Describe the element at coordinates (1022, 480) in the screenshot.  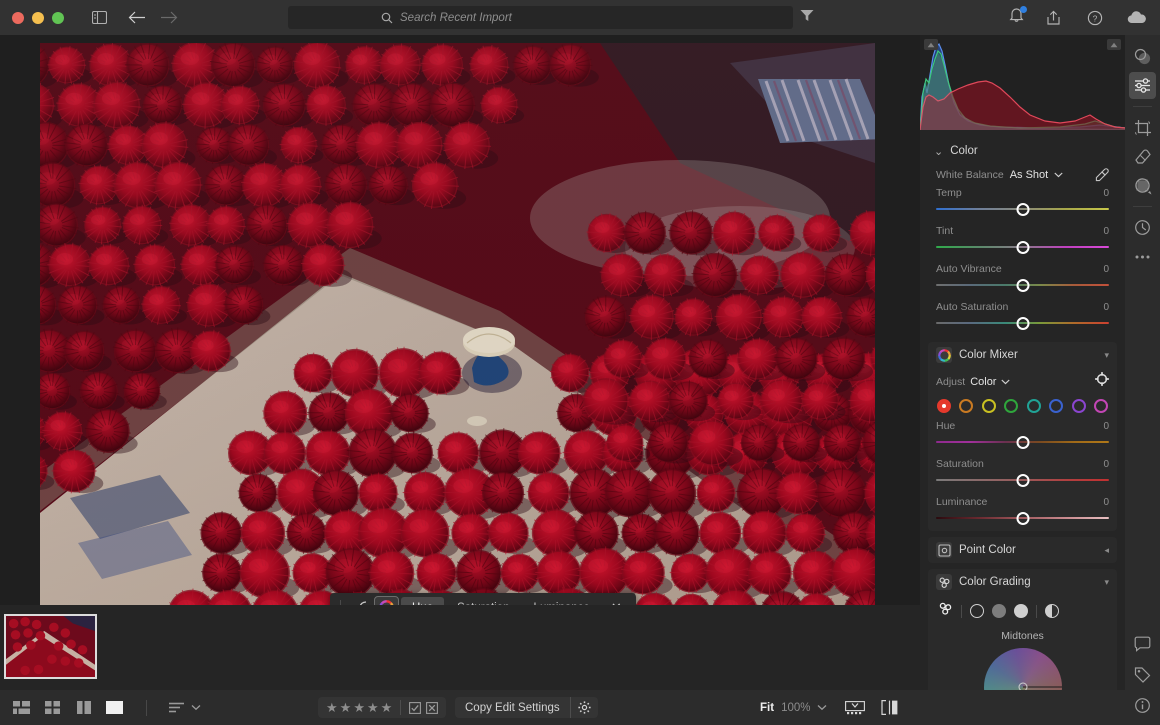
I see `mixer-saturation-knob` at that location.